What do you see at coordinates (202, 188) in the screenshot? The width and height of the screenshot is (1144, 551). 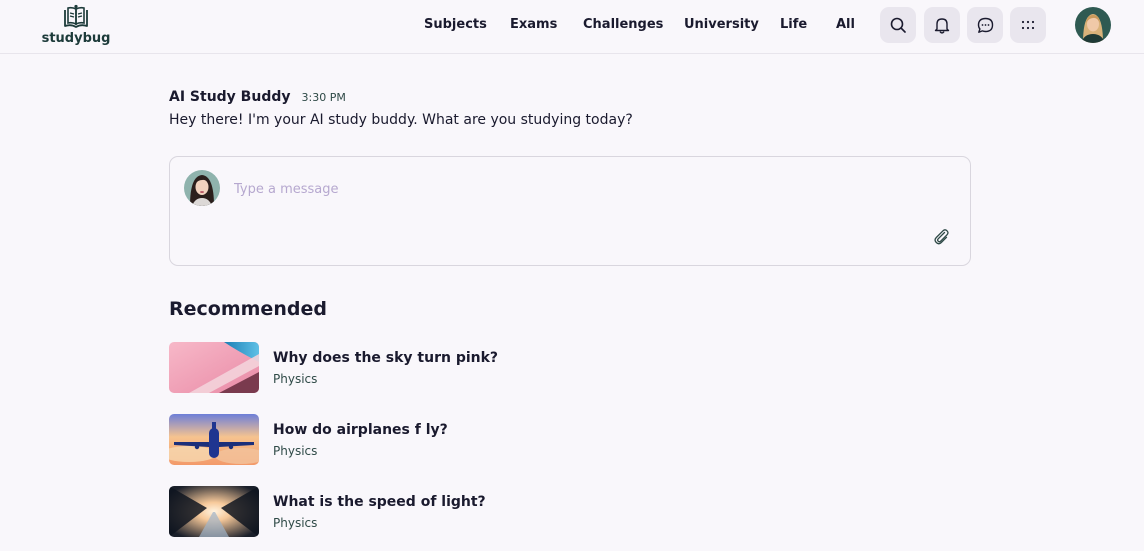 I see `composer-avatar` at bounding box center [202, 188].